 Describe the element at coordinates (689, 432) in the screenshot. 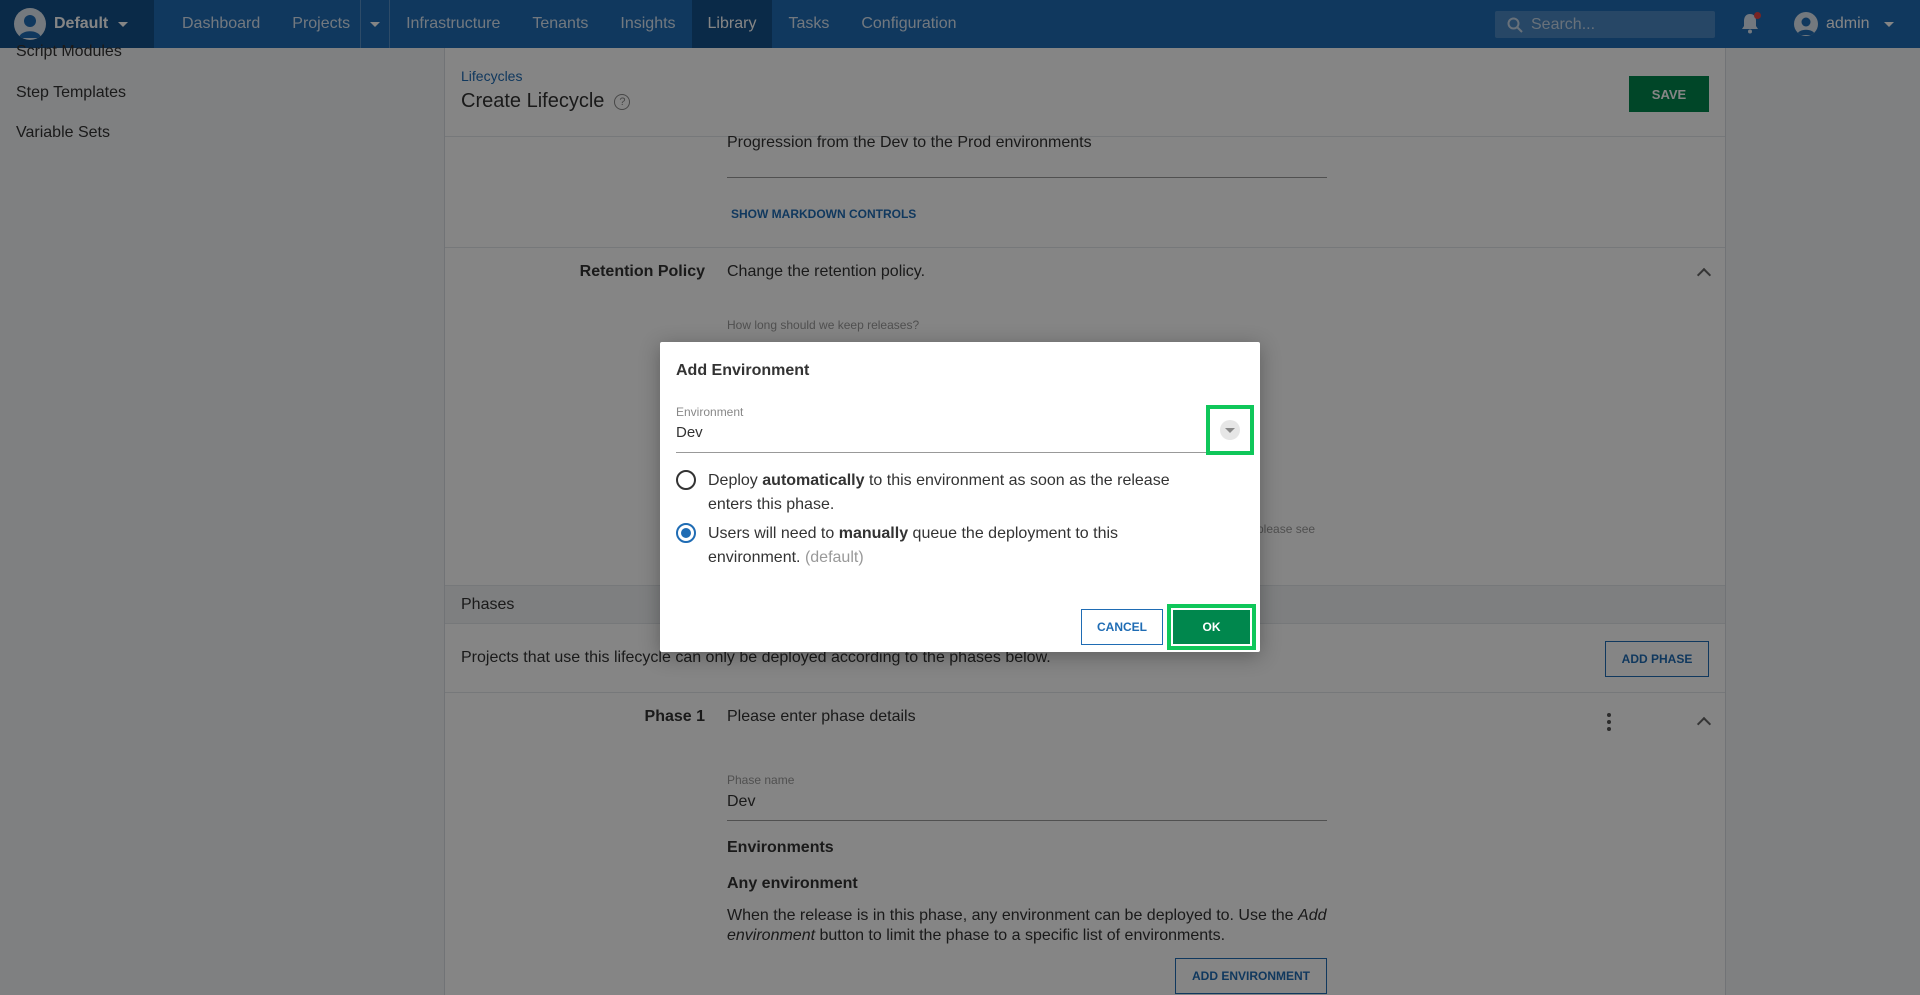

I see `environment-select: Dev` at that location.